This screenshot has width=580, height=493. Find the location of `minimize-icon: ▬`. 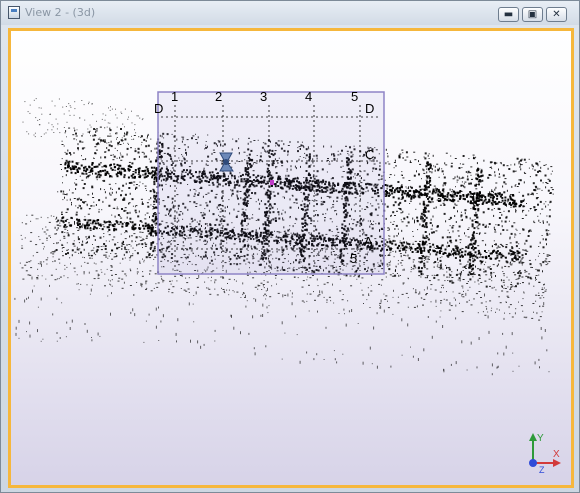

minimize-icon: ▬ is located at coordinates (508, 14).